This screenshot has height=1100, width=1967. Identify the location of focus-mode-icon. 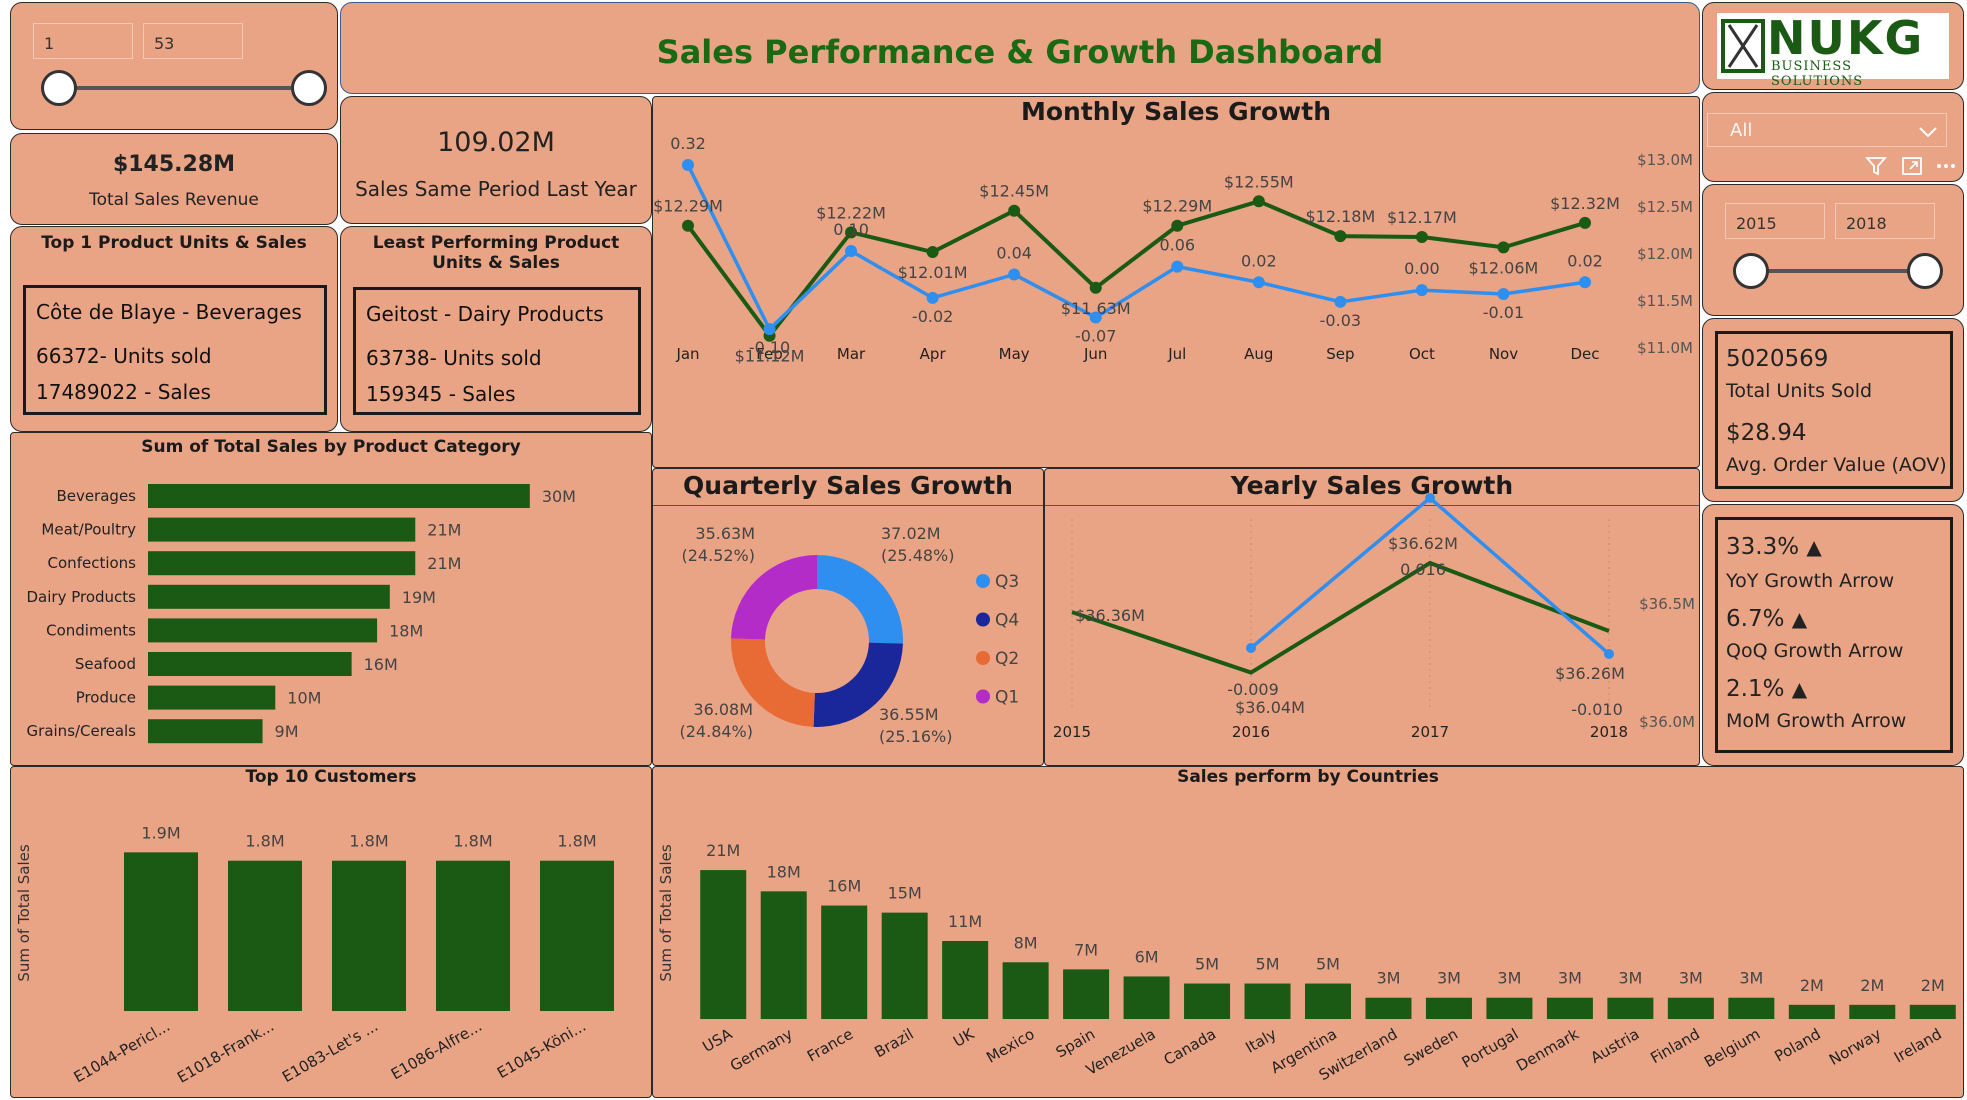
(1912, 166).